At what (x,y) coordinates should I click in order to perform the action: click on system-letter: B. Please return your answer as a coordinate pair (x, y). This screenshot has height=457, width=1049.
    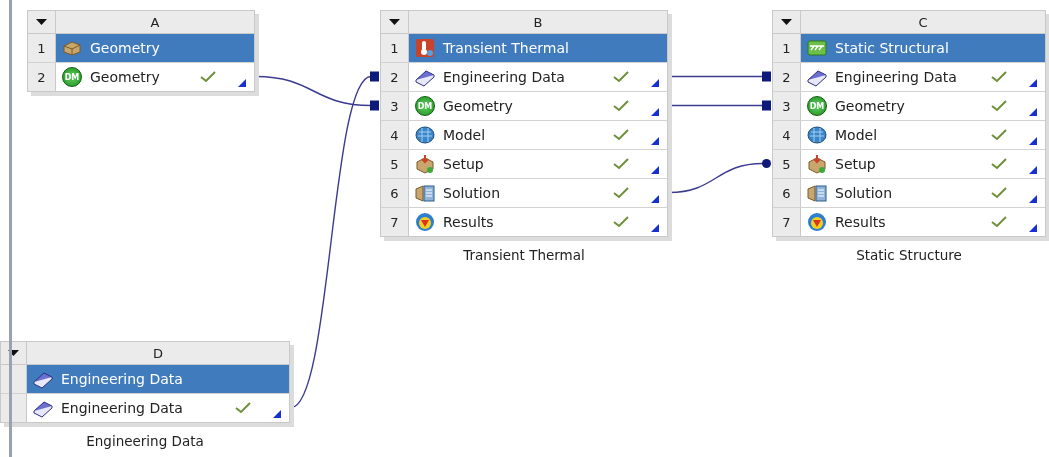
    Looking at the image, I should click on (538, 22).